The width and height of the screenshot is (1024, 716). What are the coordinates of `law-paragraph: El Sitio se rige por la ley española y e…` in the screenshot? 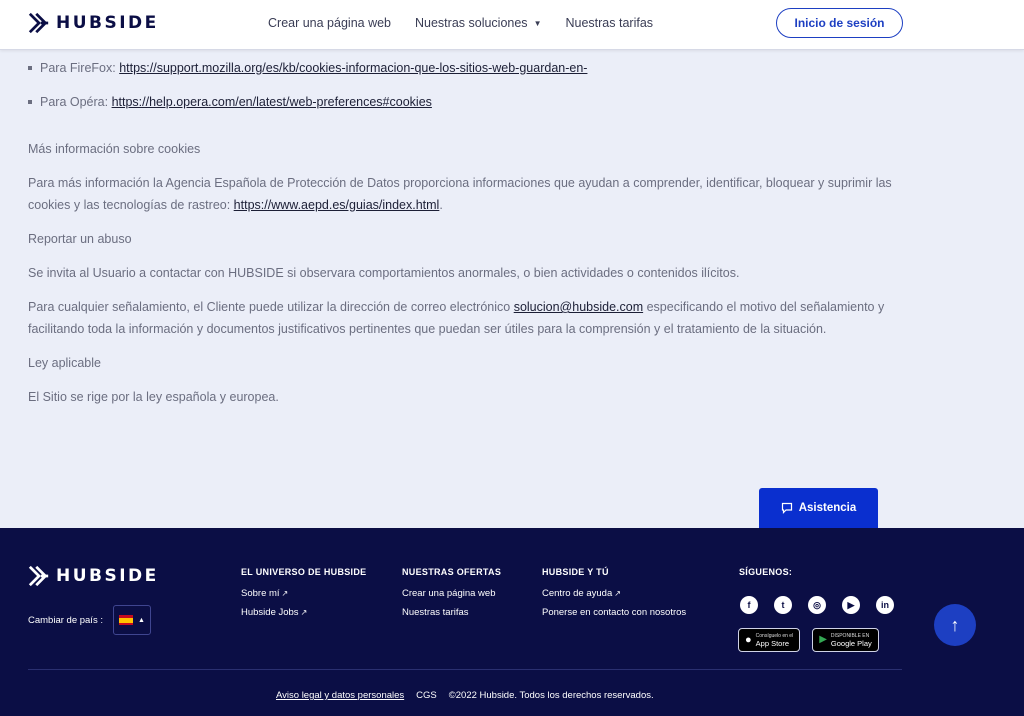 It's located at (153, 397).